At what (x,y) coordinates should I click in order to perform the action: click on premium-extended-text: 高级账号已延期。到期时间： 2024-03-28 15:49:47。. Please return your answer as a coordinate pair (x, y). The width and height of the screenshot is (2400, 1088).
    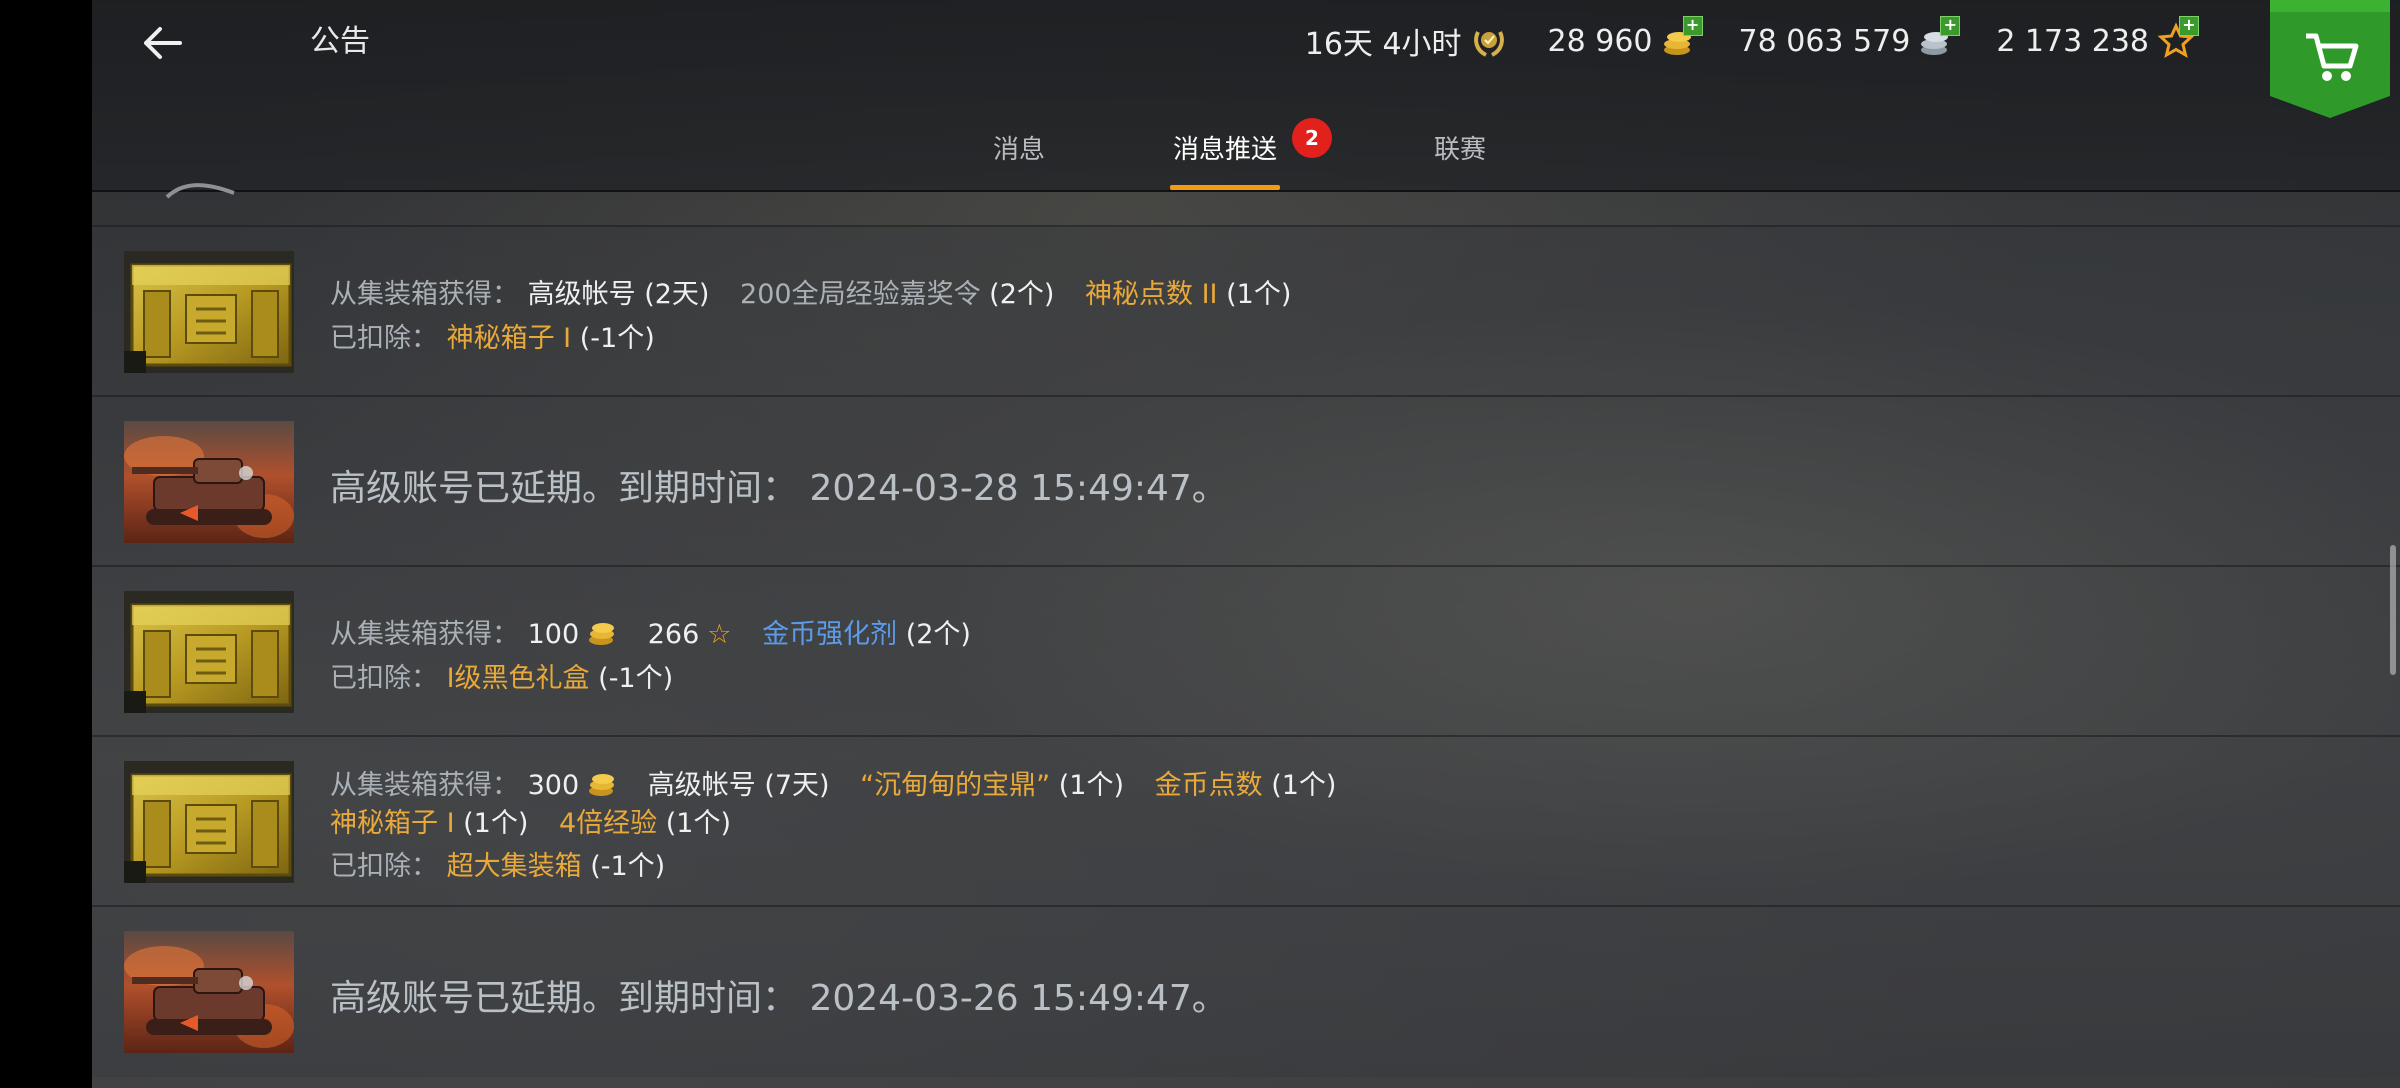
    Looking at the image, I should click on (779, 485).